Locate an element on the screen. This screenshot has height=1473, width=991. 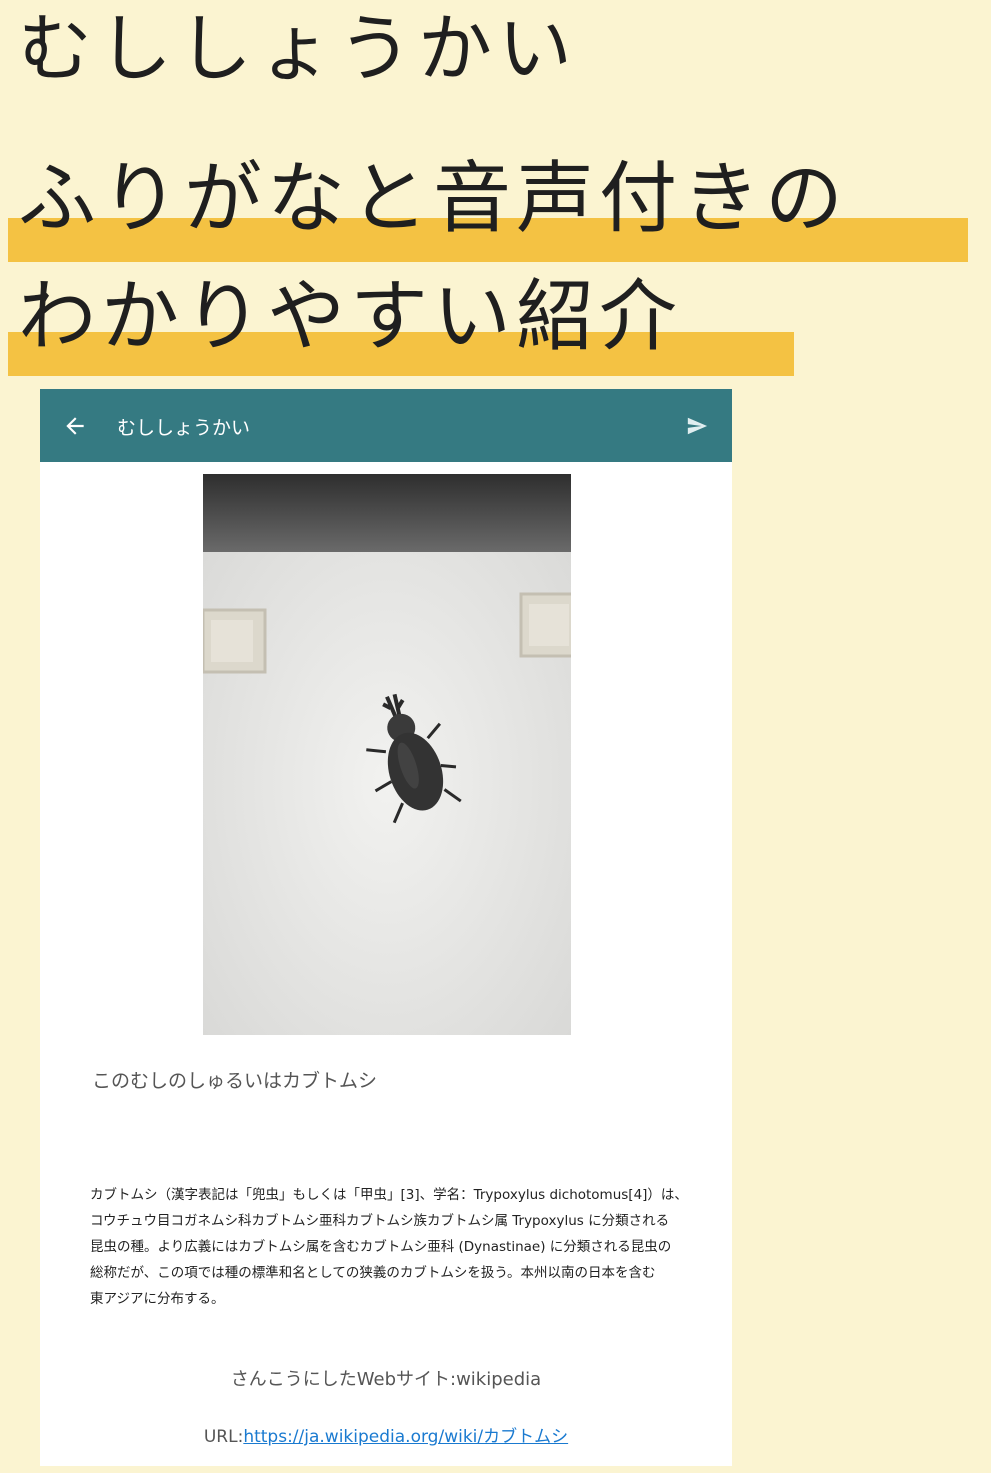
wikipedia-link: https://ja.wikipedia.org/wiki/カブトムシ is located at coordinates (405, 1437).